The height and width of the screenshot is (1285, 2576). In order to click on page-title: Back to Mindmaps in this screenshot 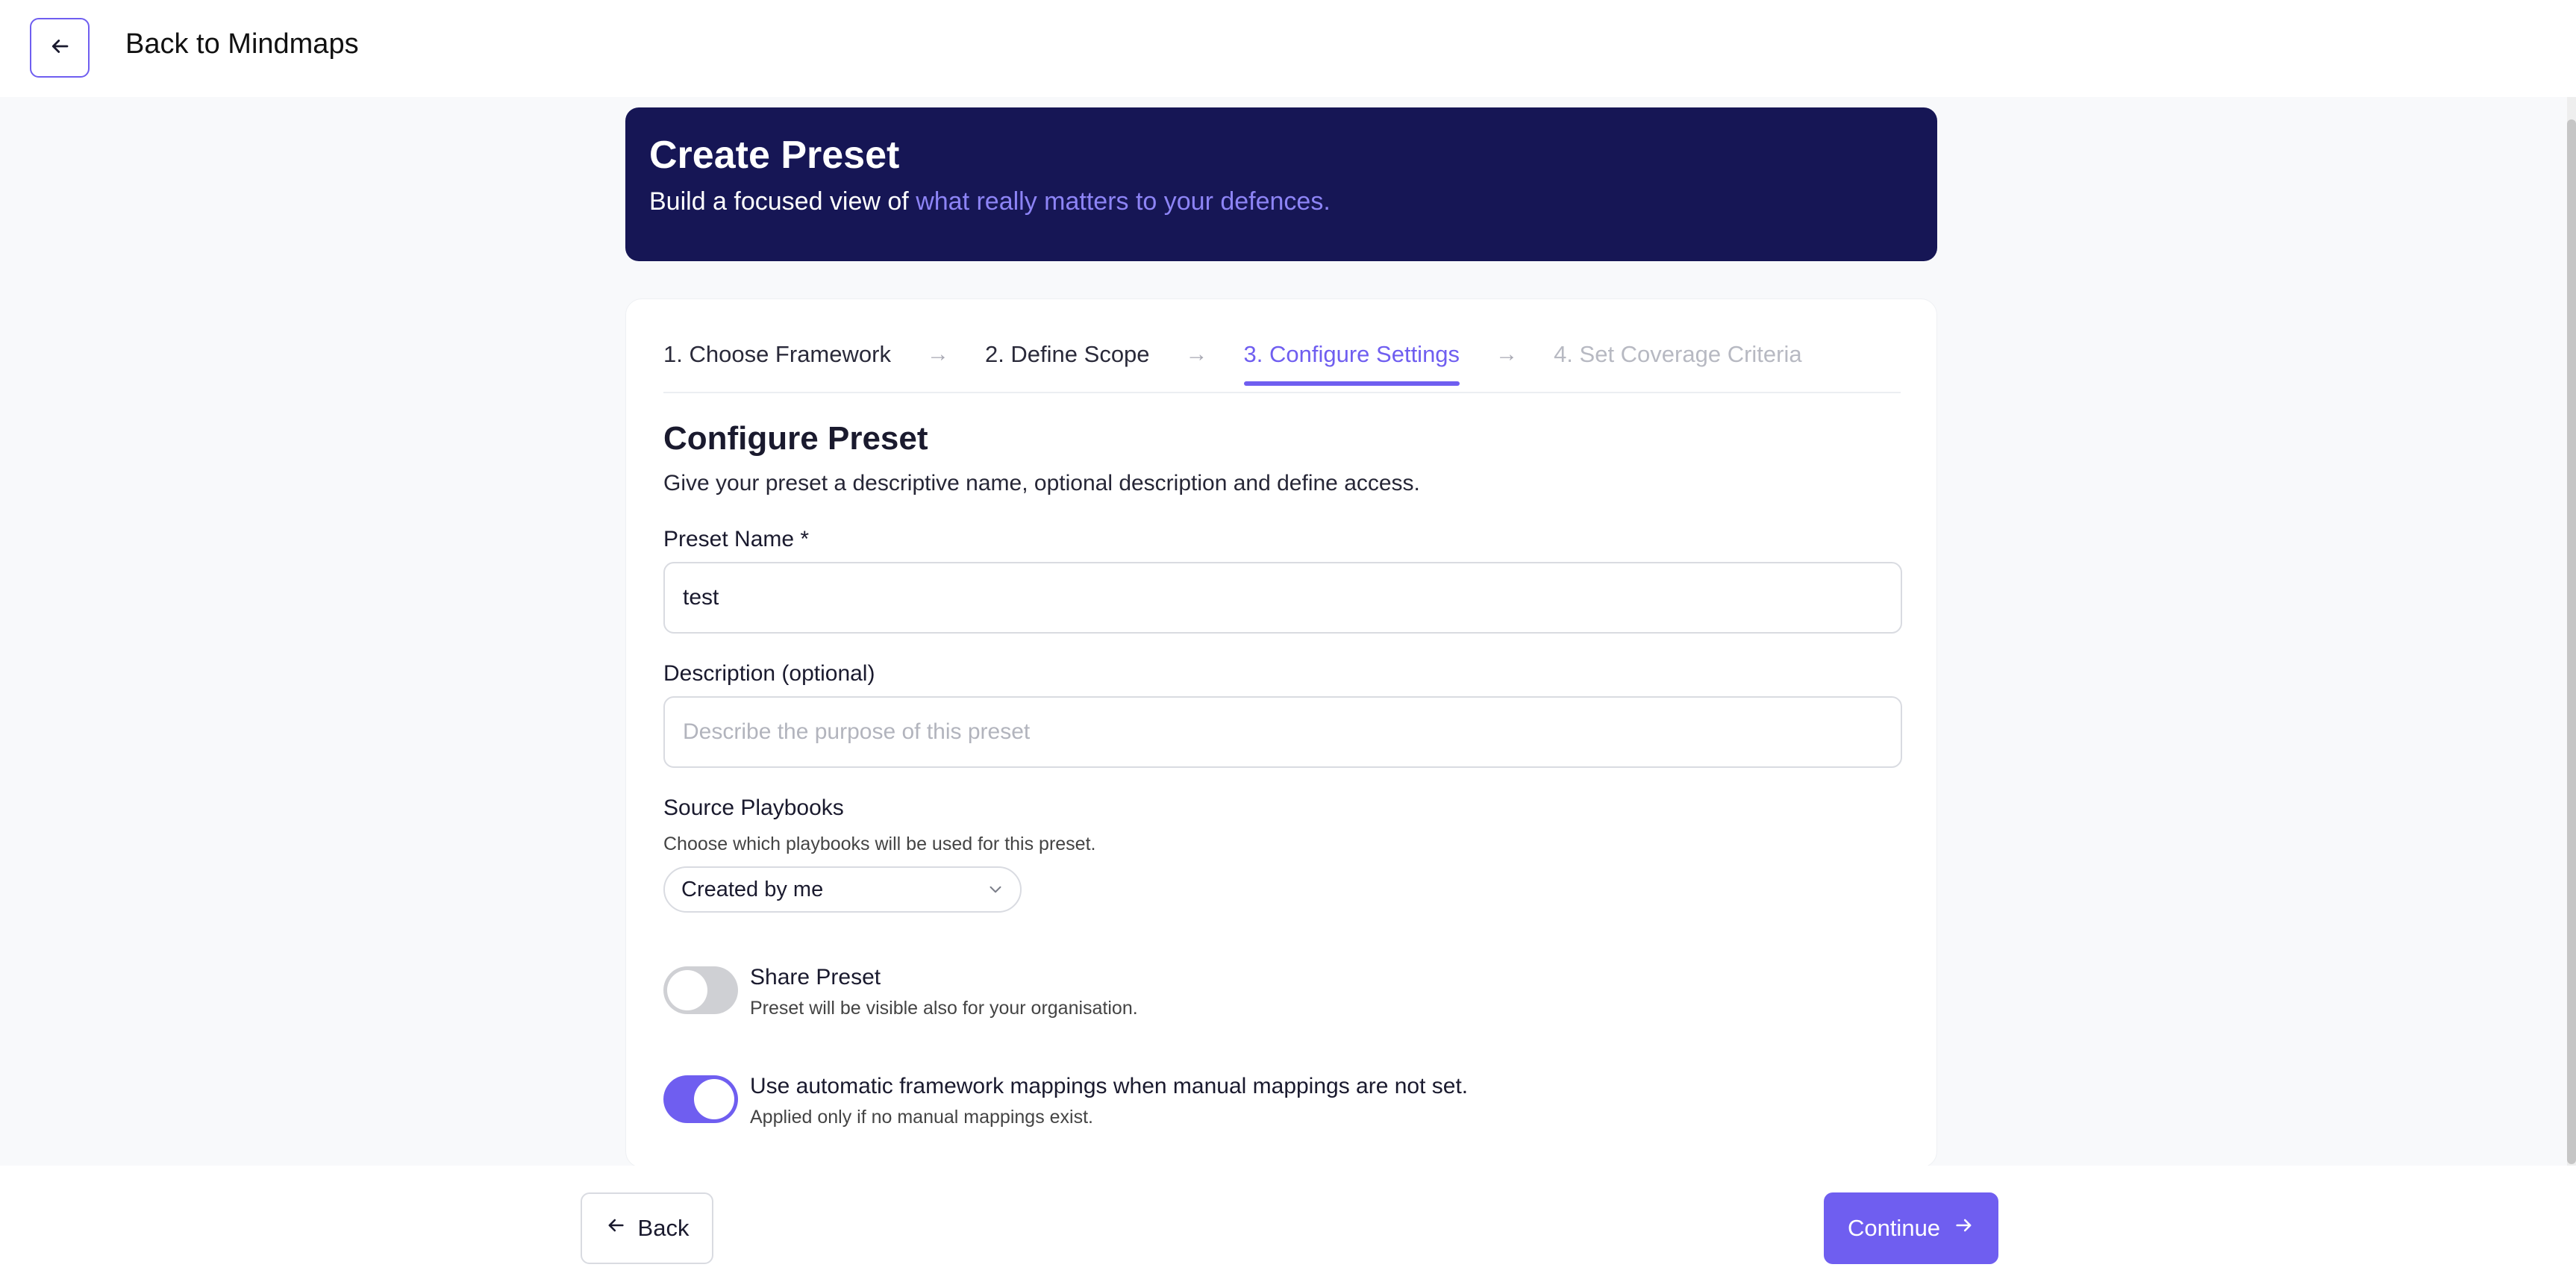, I will do `click(242, 44)`.